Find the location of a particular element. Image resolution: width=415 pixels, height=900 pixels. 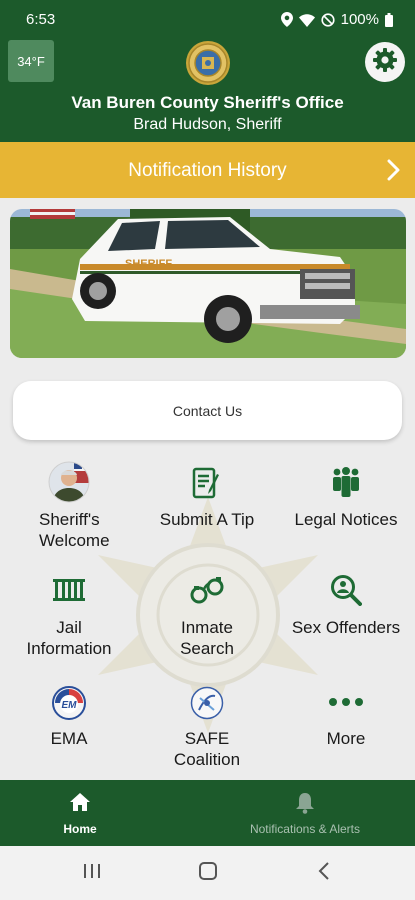

location-icon is located at coordinates (286, 19).